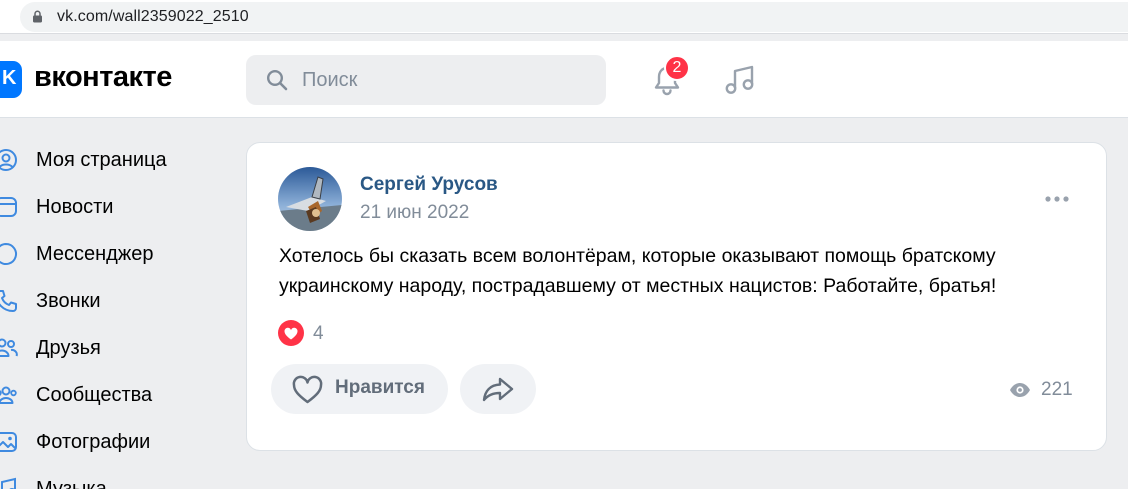 This screenshot has width=1128, height=489. I want to click on browser-address-bar: vk.com/wall2359022_2510, so click(564, 17).